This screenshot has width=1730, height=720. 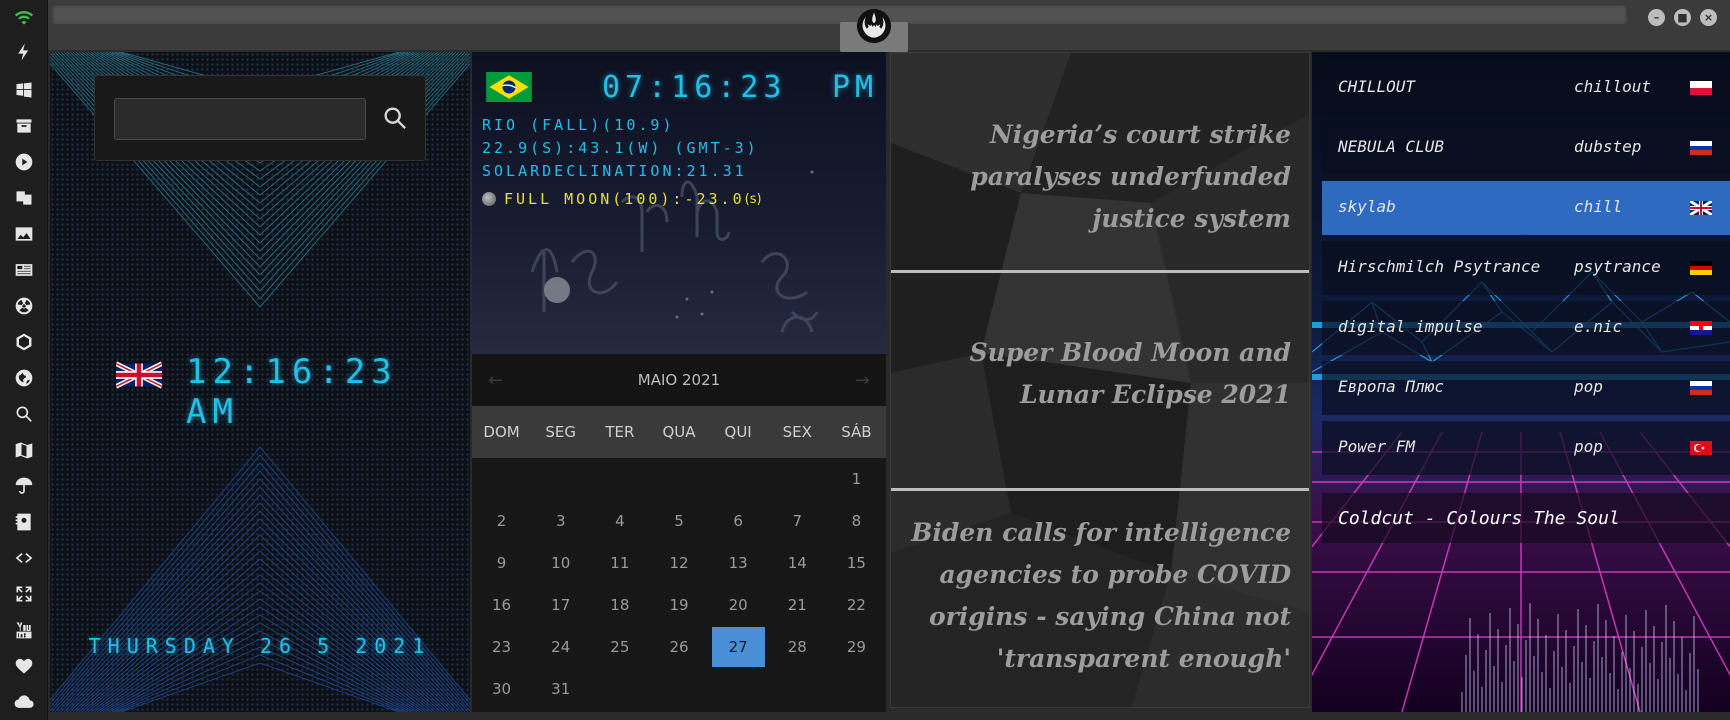 I want to click on title-bar: – ■ ×, so click(x=889, y=26).